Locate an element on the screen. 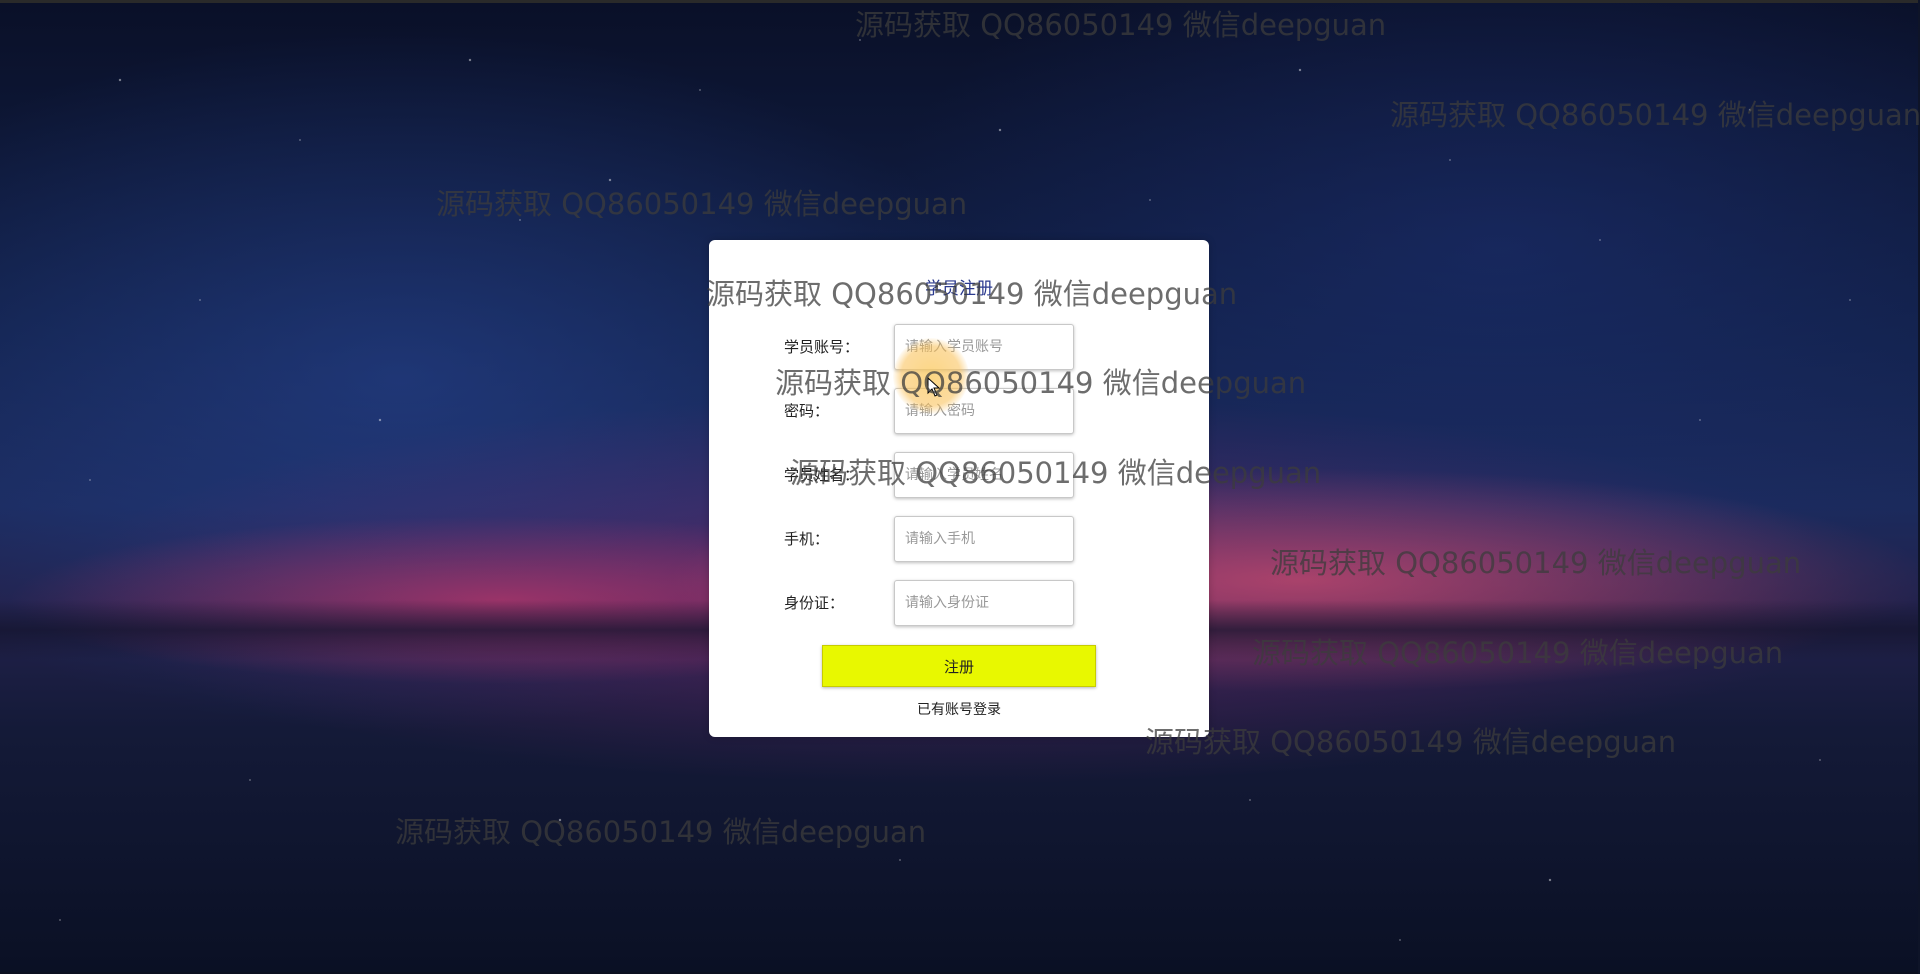  account-label: 学员账号： is located at coordinates (822, 347).